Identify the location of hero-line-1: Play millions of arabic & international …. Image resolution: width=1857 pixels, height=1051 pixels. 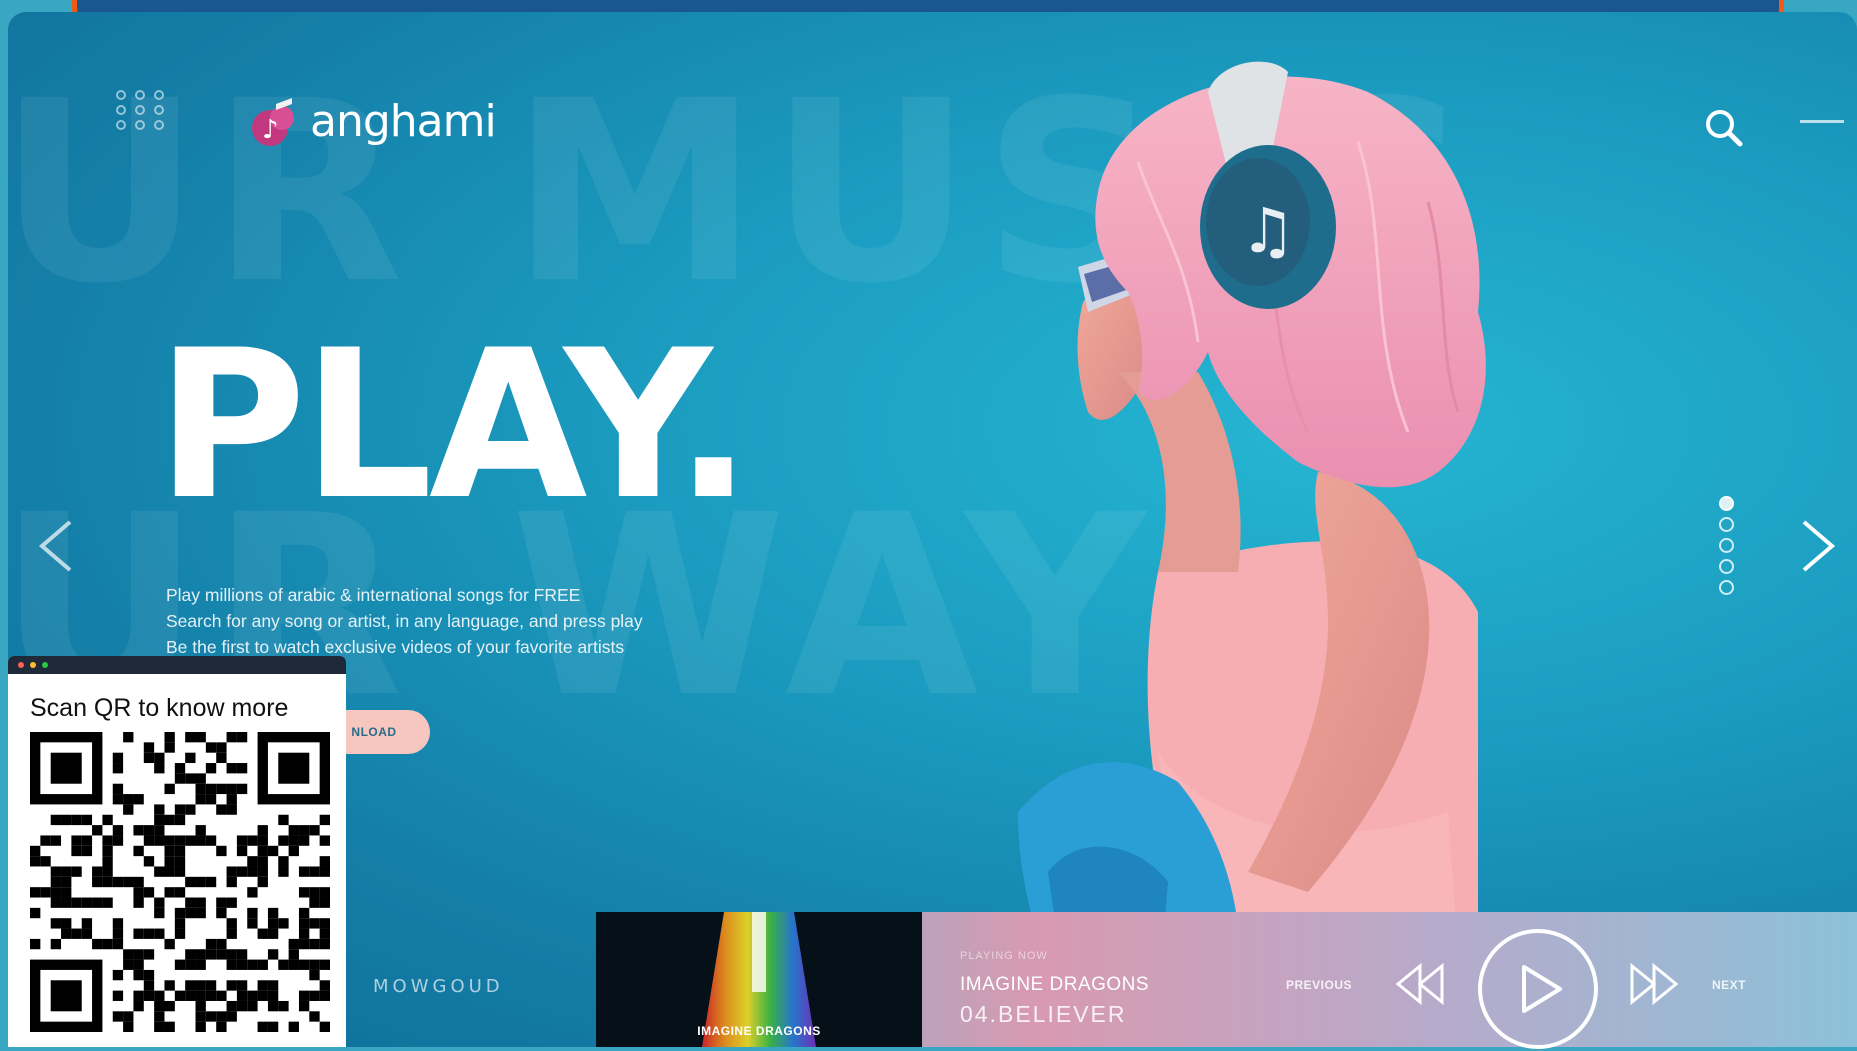
(373, 595).